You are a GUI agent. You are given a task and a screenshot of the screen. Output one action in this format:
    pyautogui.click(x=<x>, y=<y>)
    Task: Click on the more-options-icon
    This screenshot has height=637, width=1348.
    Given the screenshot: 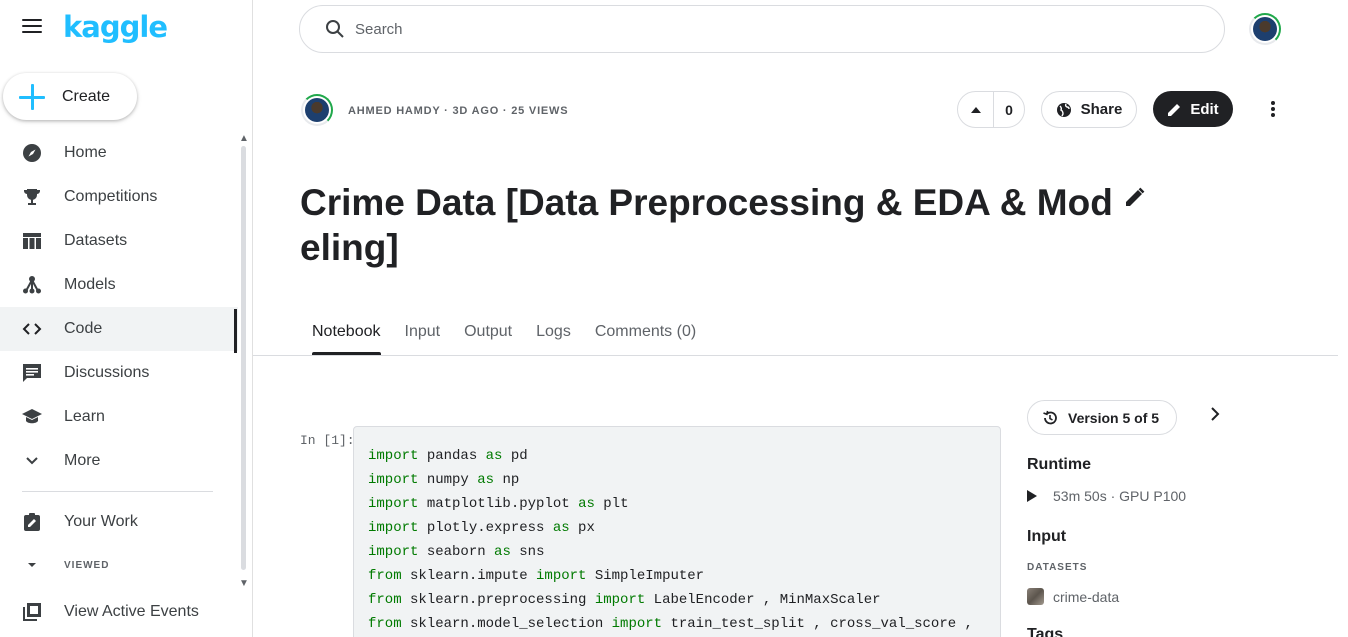 What is the action you would take?
    pyautogui.click(x=1273, y=109)
    